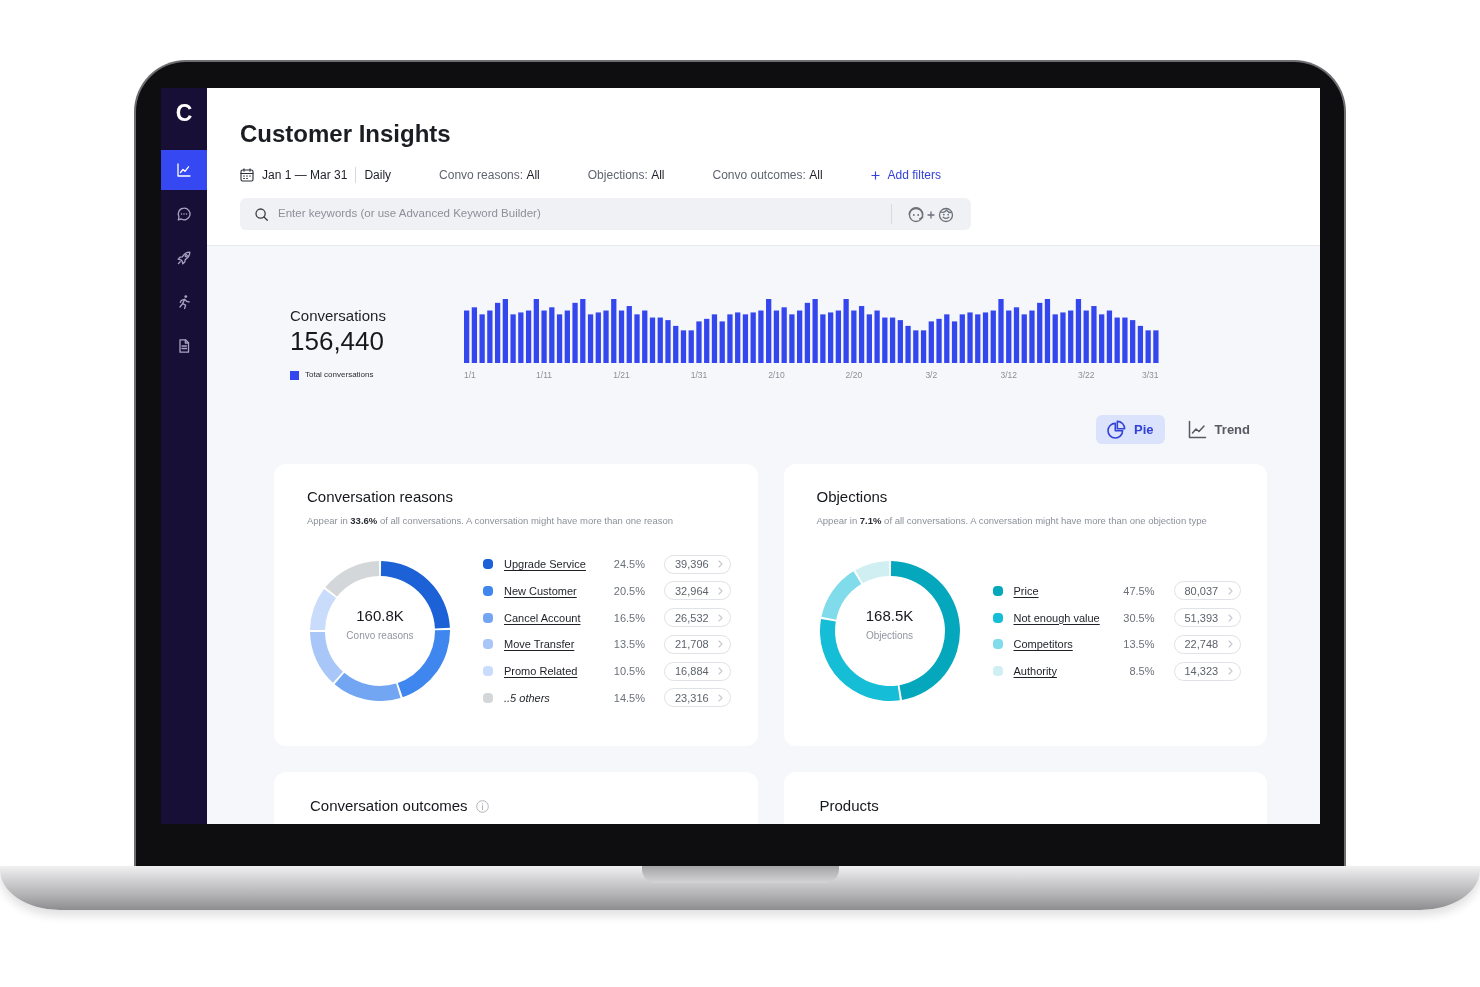 The image size is (1480, 987). Describe the element at coordinates (1207, 618) in the screenshot. I see `count-button: 51,393` at that location.